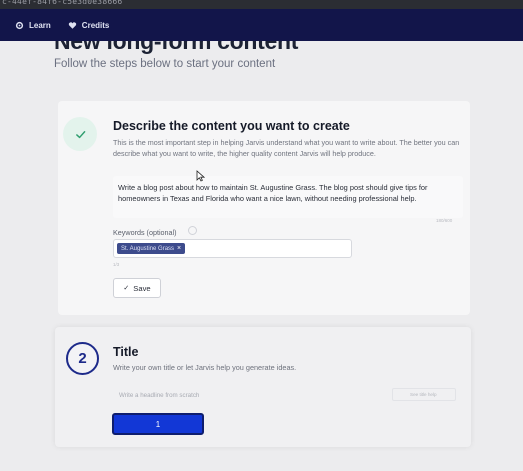 The width and height of the screenshot is (523, 471). I want to click on keyword-chip: St. Augustine Grass ×, so click(151, 248).